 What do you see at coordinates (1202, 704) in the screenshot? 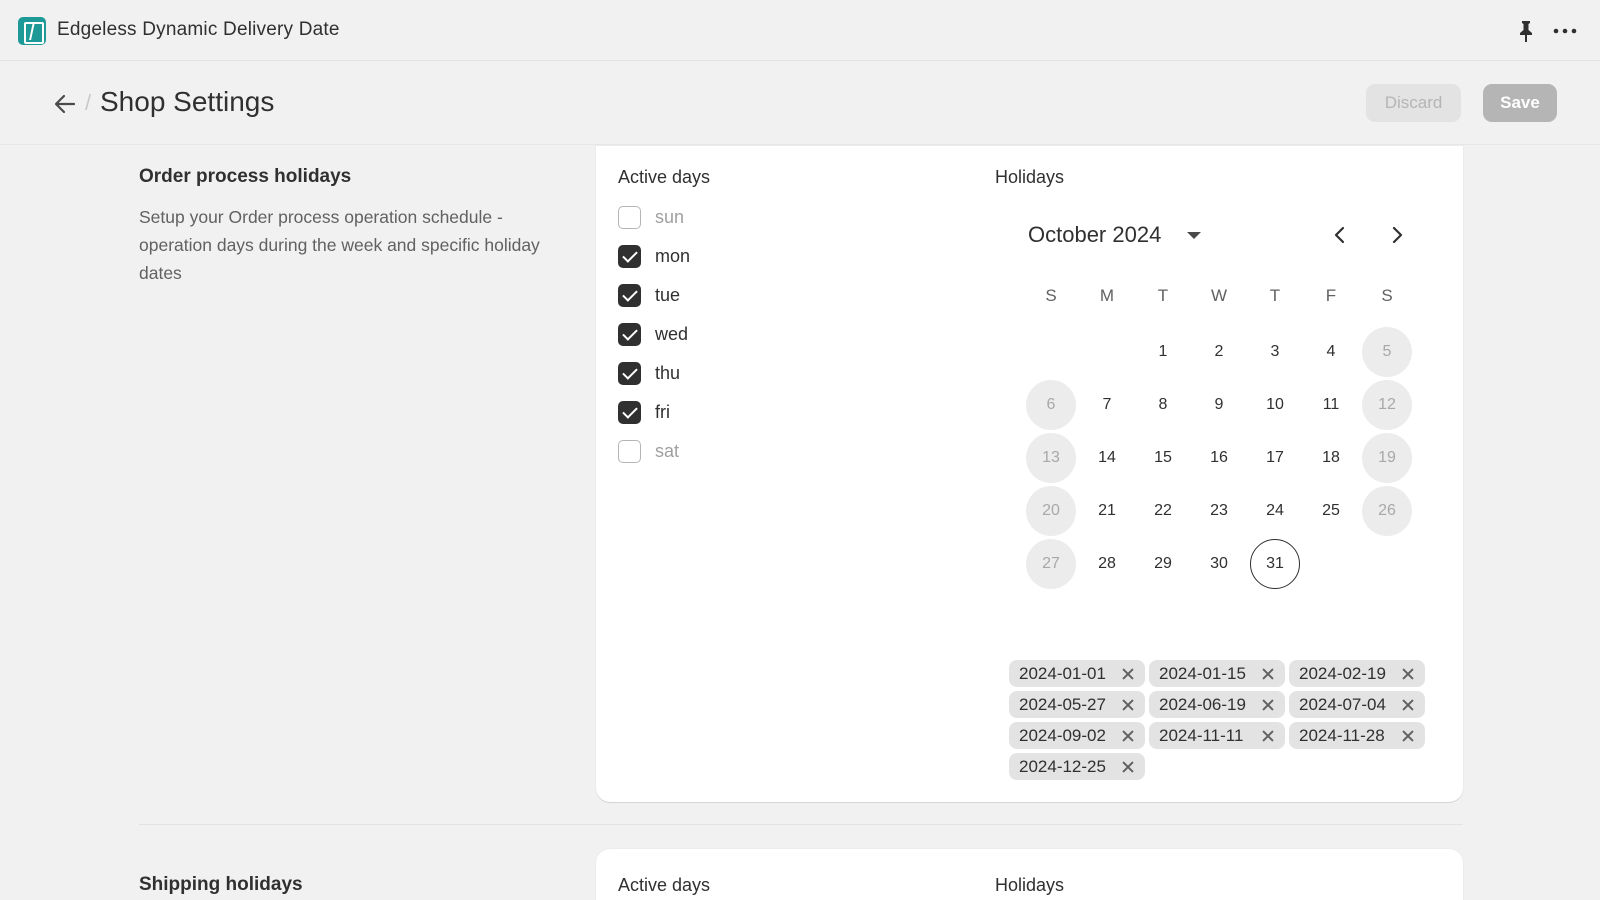
I see `holiday-tag-label: 2024-06-19` at bounding box center [1202, 704].